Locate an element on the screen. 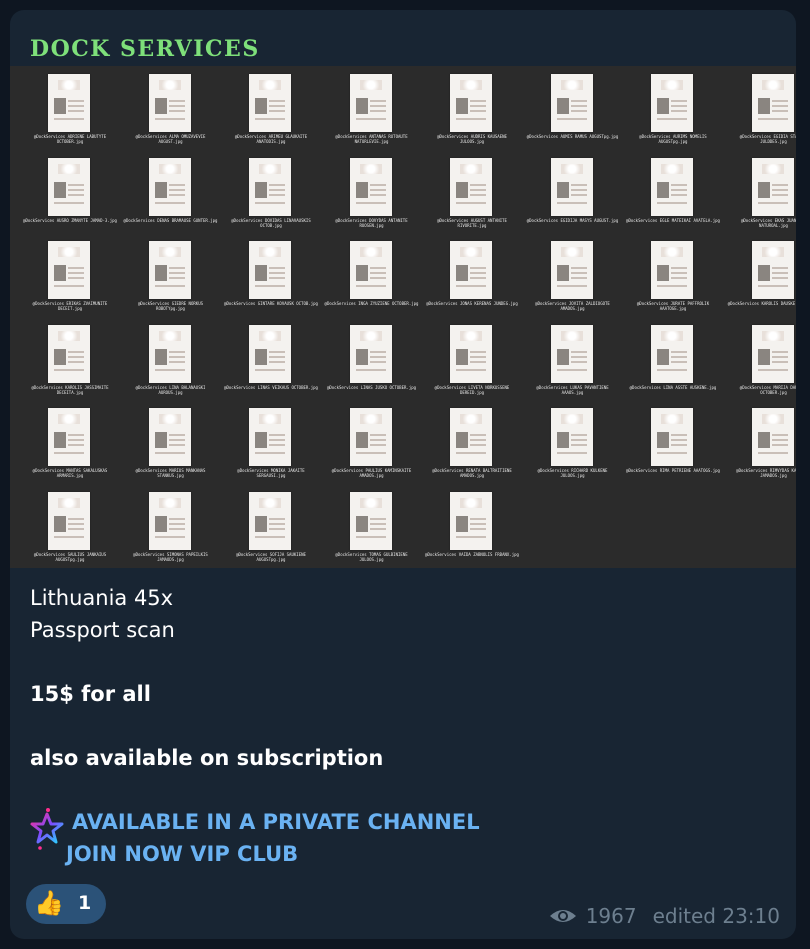 This screenshot has width=810, height=949. passport-thumbnail: @DockServices RICHARD KULKENE JULOOS.jpg is located at coordinates (573, 442).